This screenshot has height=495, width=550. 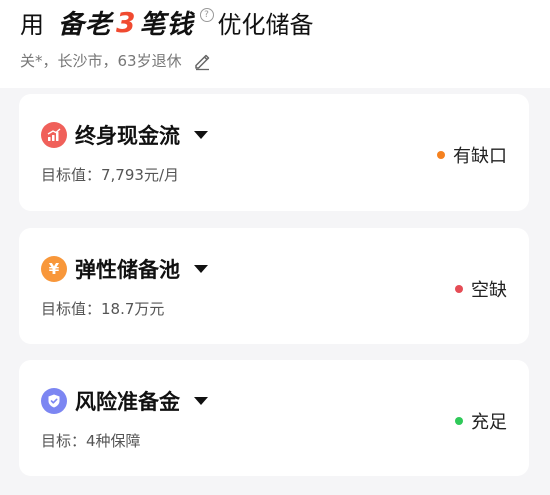 I want to click on title-brand-part1: 备老, so click(x=85, y=24).